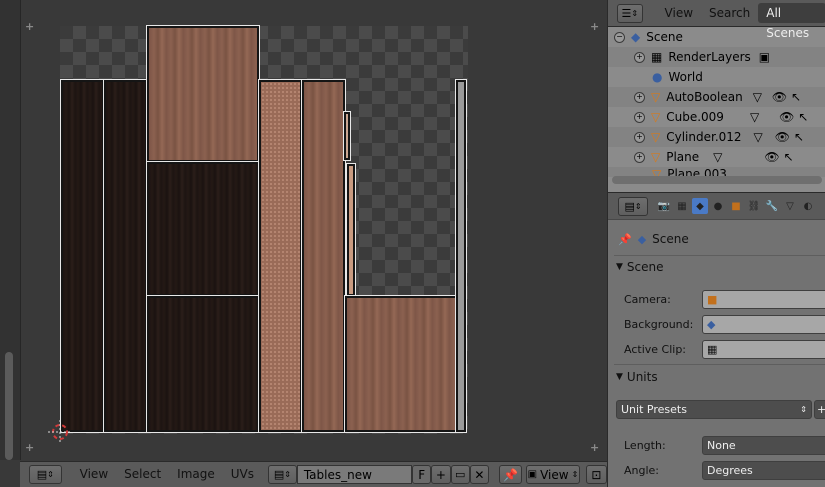 Image resolution: width=825 pixels, height=487 pixels. I want to click on outliner-row-label: AutoBoolean, so click(704, 97).